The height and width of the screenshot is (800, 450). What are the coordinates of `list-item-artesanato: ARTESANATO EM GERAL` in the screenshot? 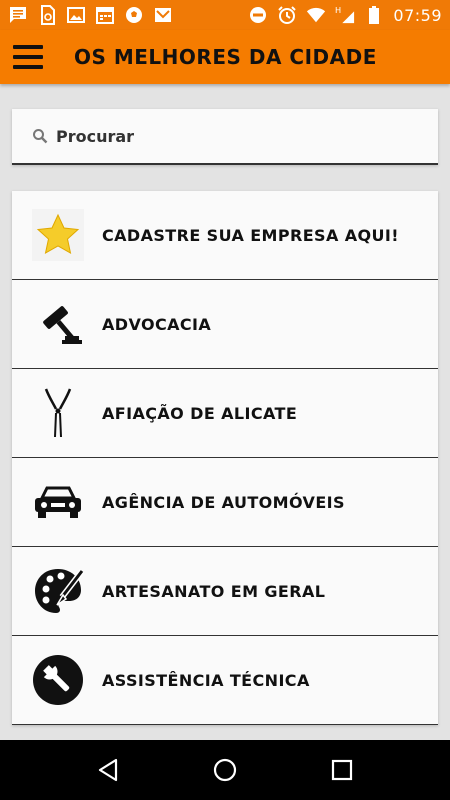 It's located at (225, 591).